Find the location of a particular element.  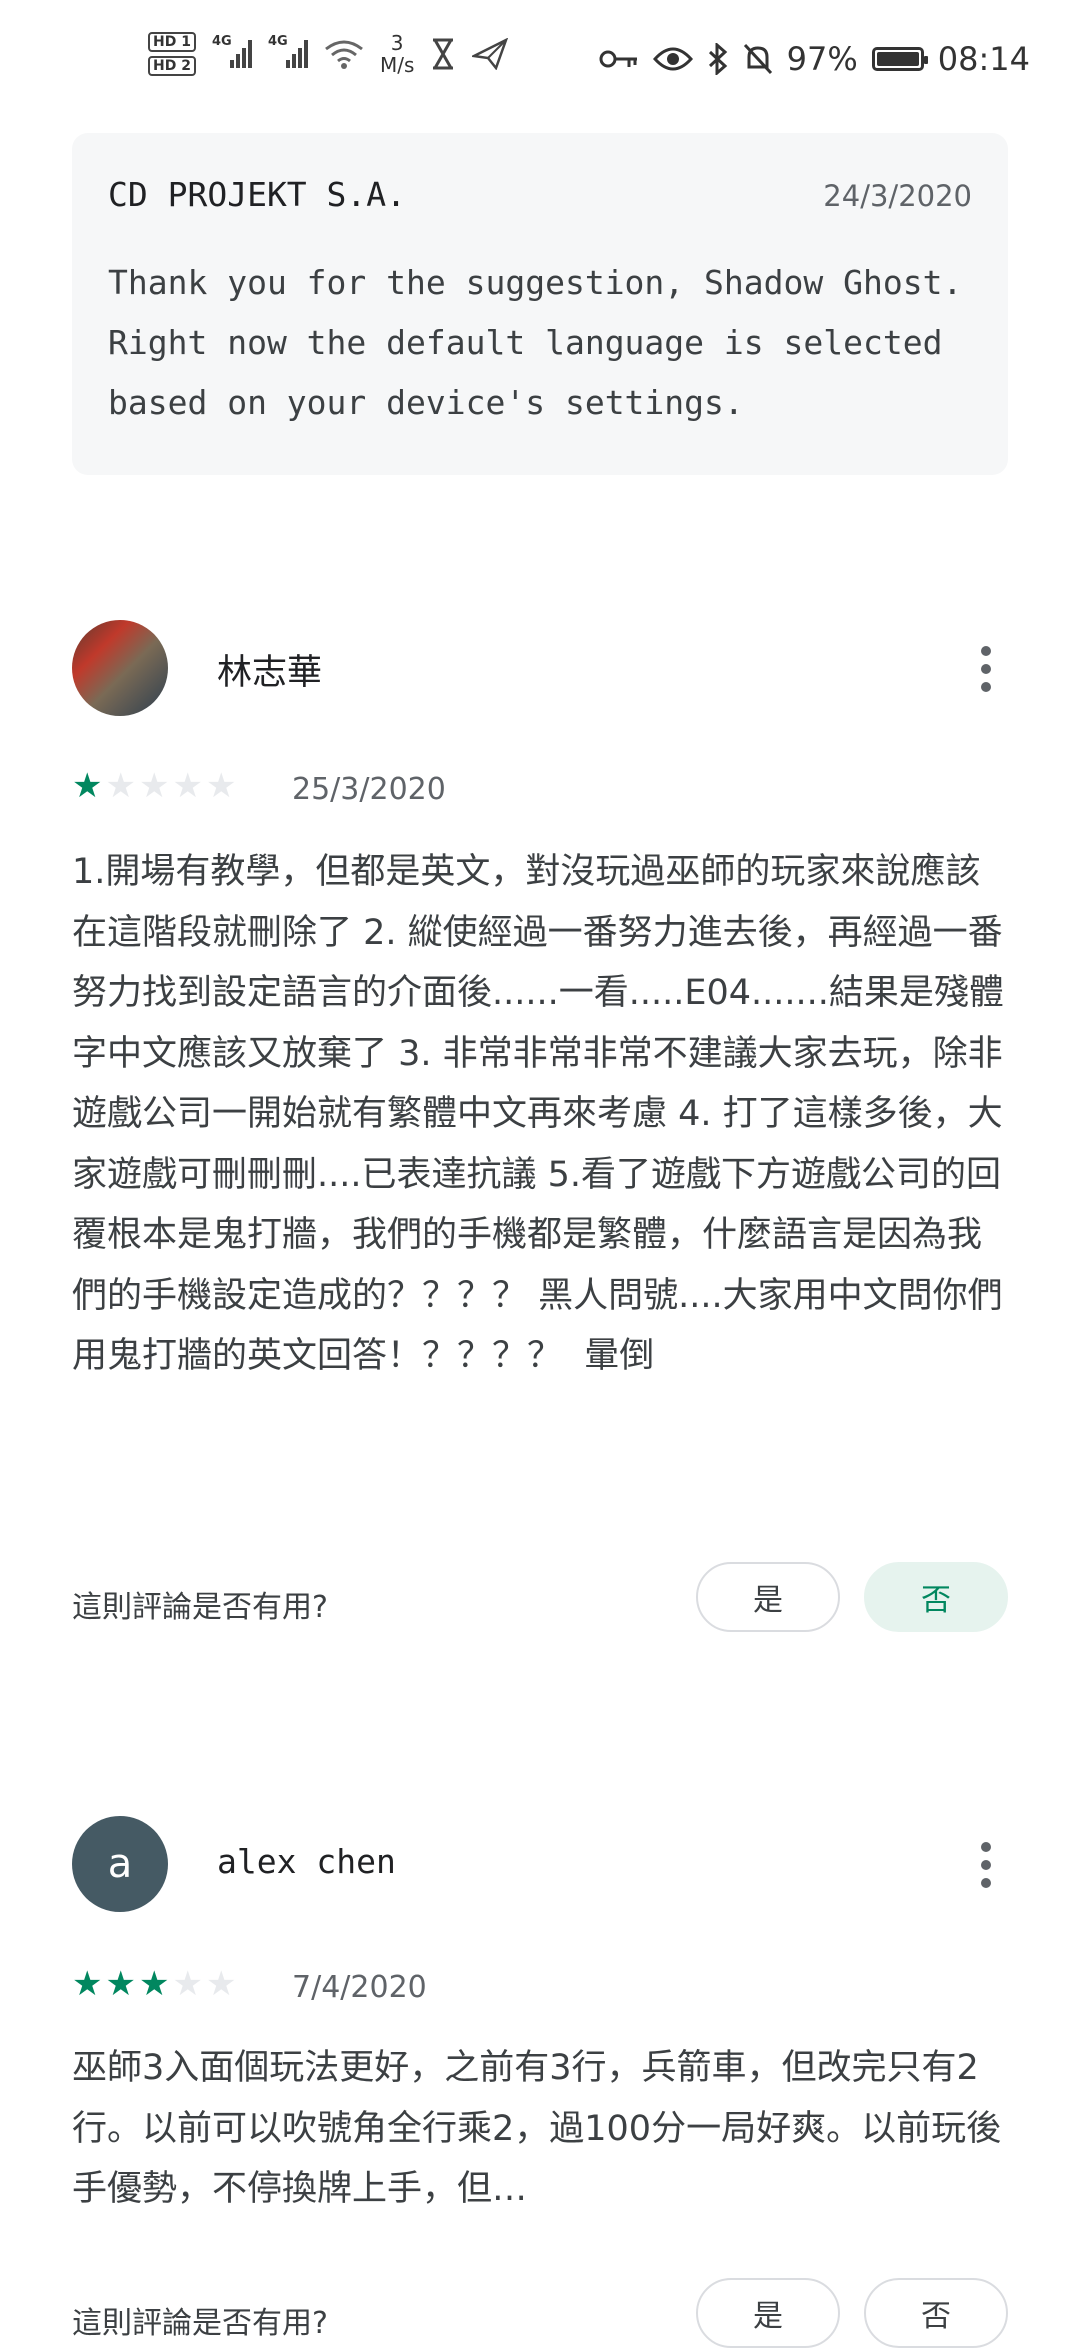

speed-value: 3 is located at coordinates (397, 43).